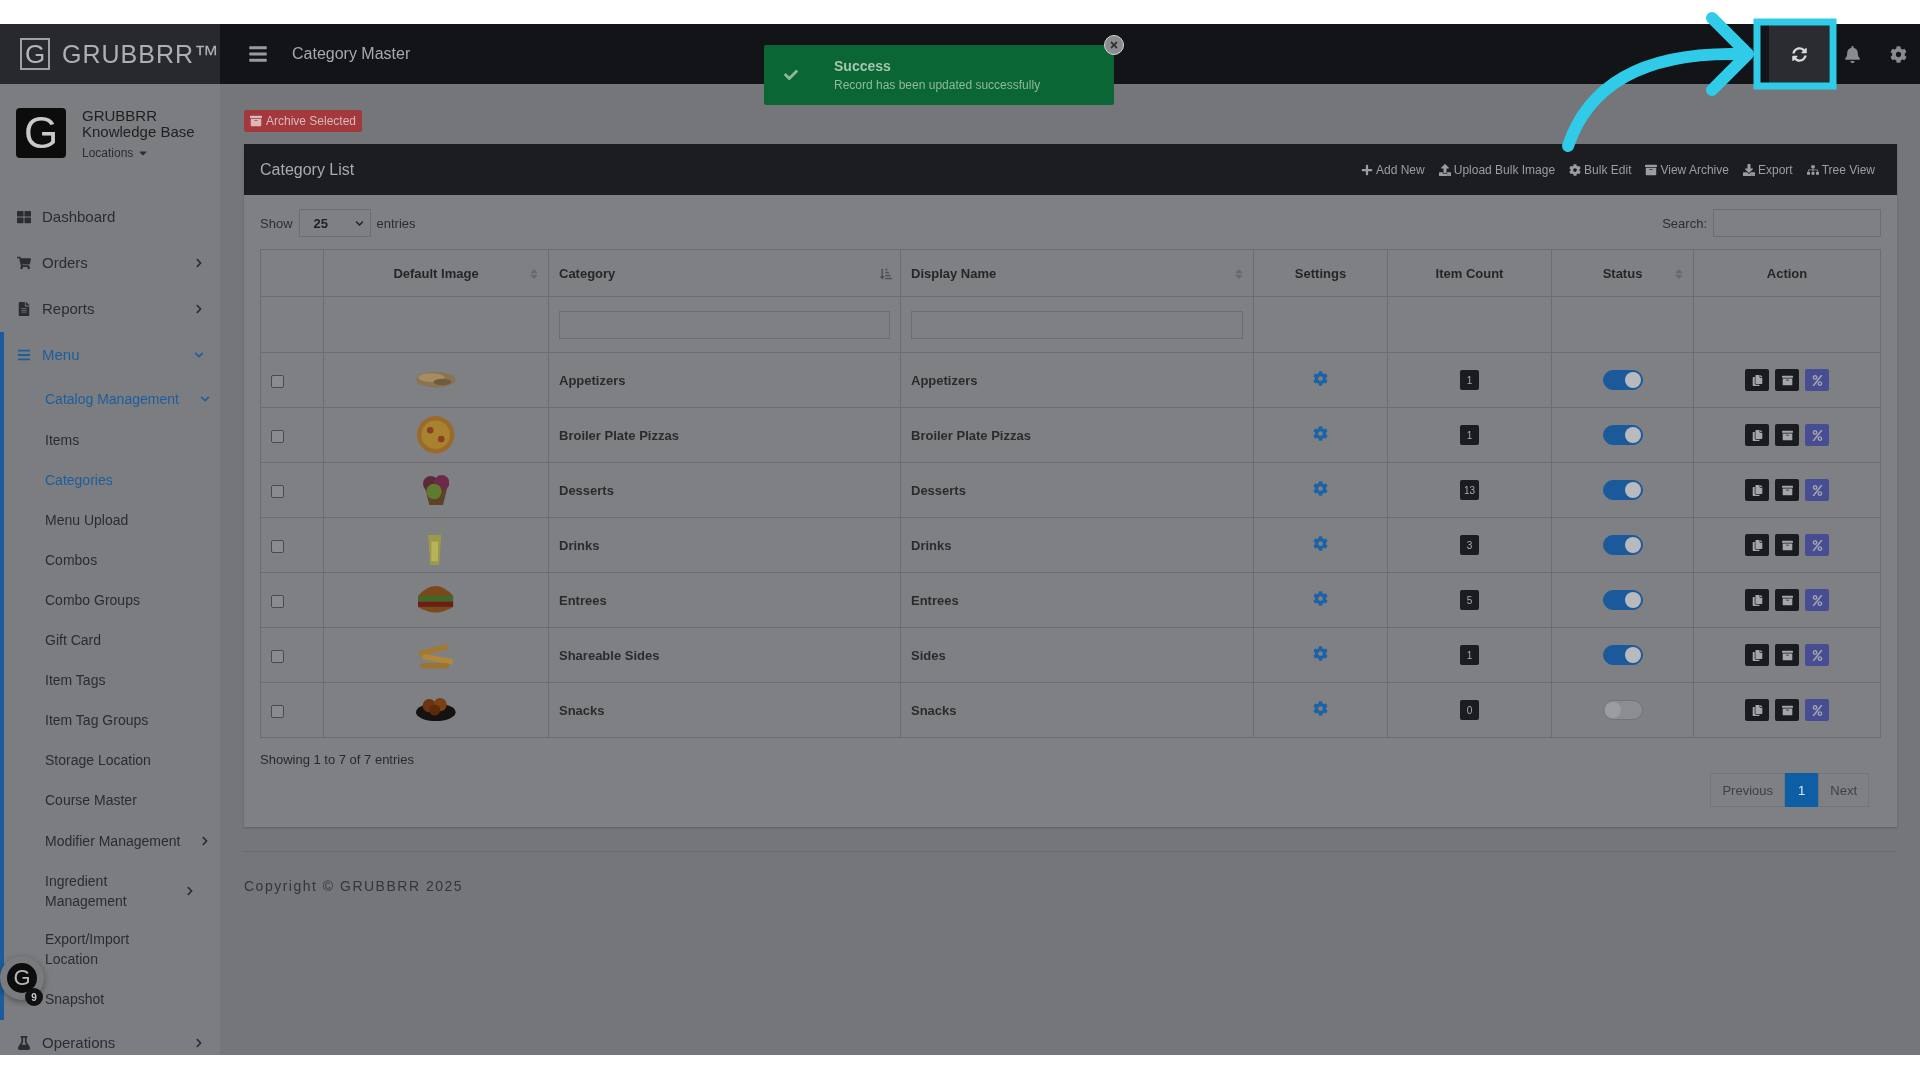 The height and width of the screenshot is (1080, 1920). Describe the element at coordinates (1320, 273) in the screenshot. I see `column-header: Settings` at that location.